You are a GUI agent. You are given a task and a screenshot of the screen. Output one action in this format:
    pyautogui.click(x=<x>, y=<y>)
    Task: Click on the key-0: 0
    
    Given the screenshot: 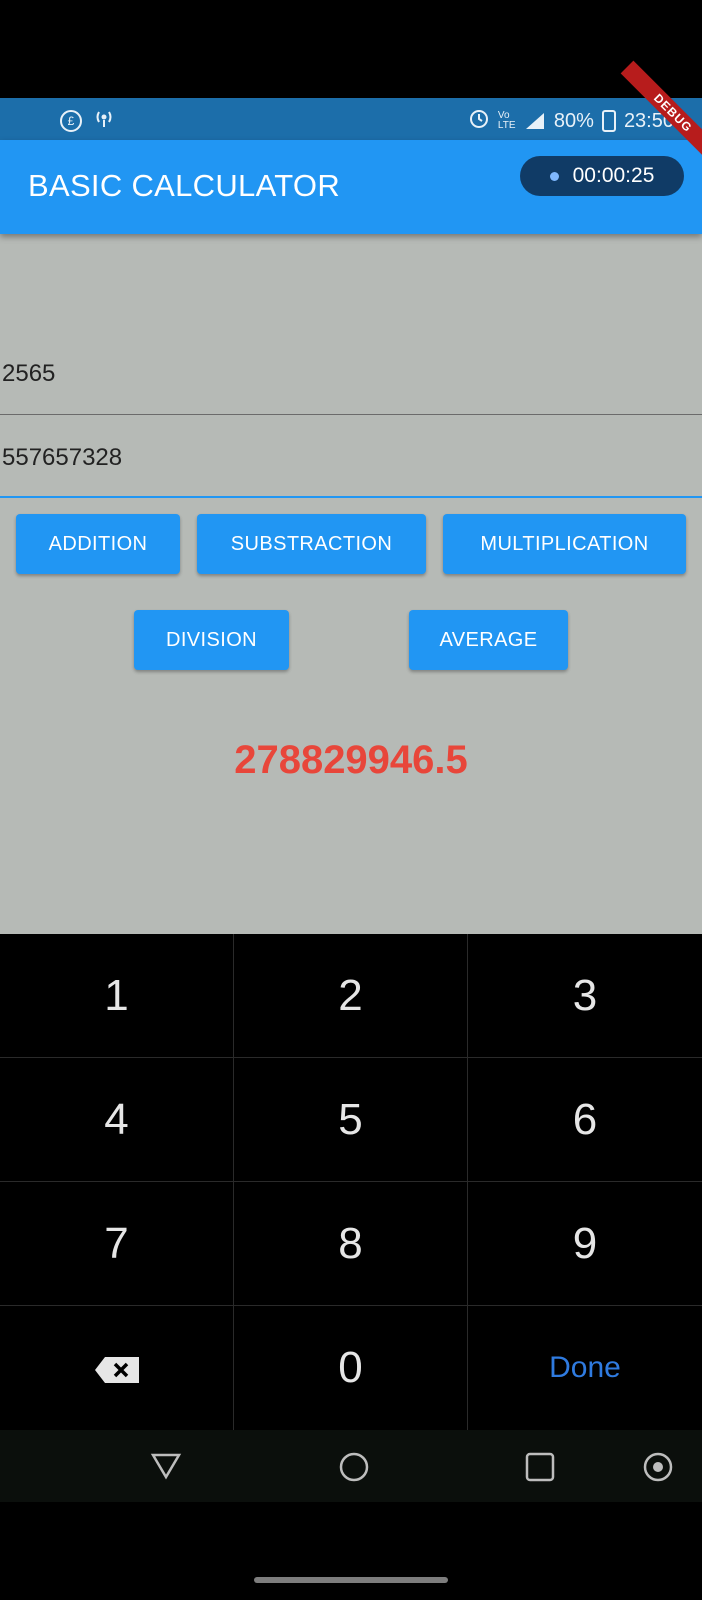 What is the action you would take?
    pyautogui.click(x=351, y=1368)
    